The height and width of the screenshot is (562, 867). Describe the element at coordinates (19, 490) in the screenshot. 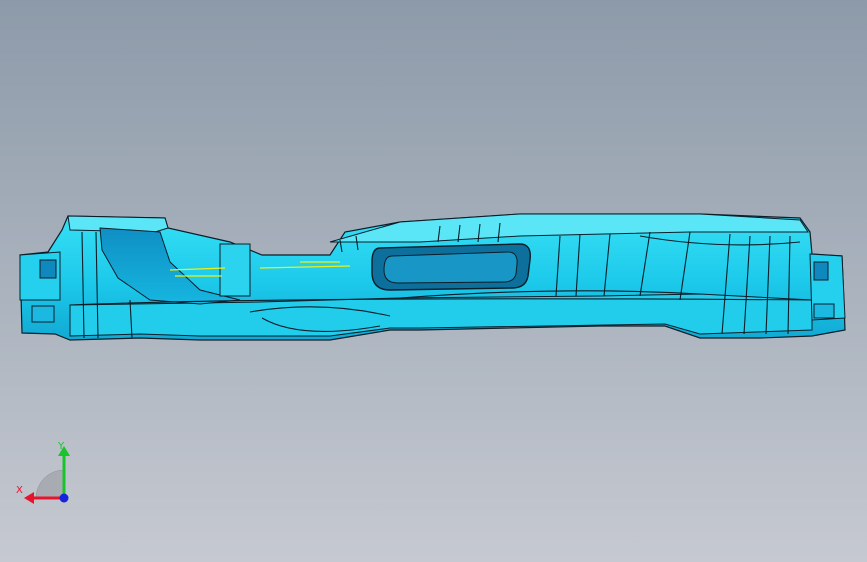

I see `x-axis-label: X` at that location.